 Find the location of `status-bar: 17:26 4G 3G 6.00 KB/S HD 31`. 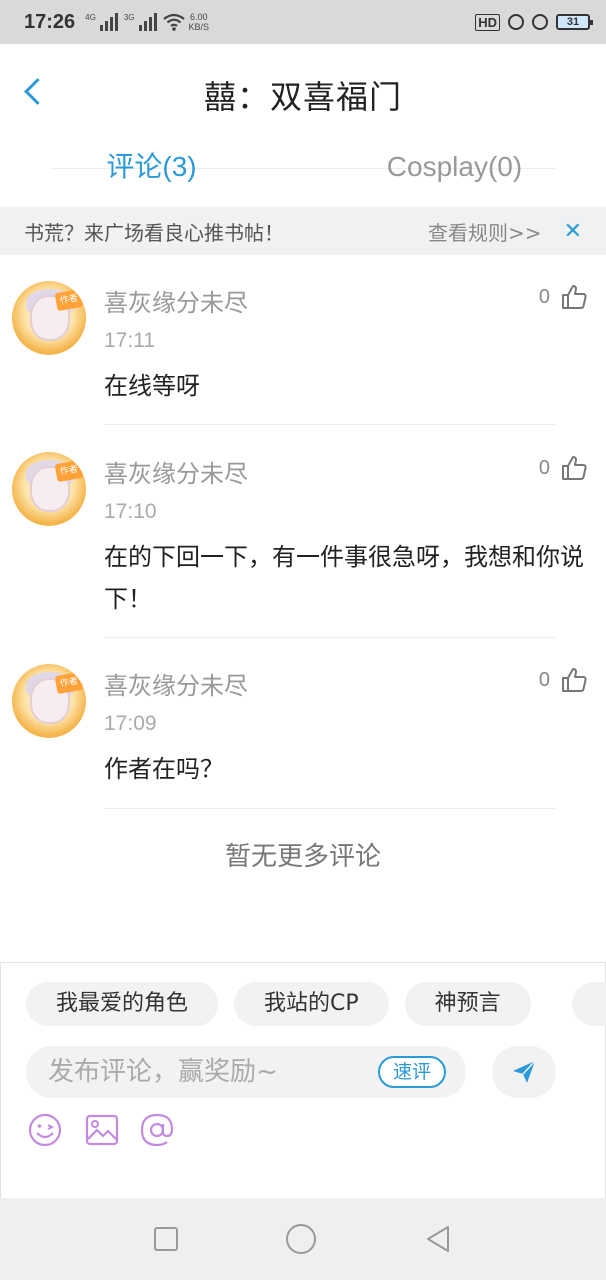

status-bar: 17:26 4G 3G 6.00 KB/S HD 31 is located at coordinates (303, 22).